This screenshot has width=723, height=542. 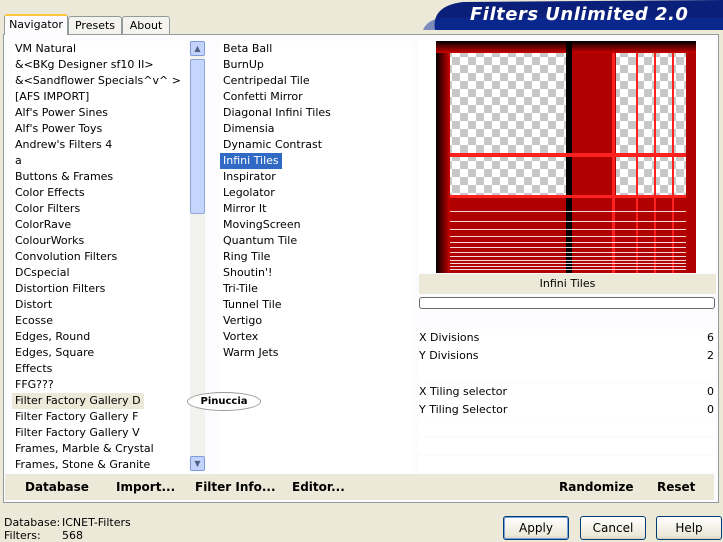 What do you see at coordinates (33, 369) in the screenshot?
I see `category-item: Effects` at bounding box center [33, 369].